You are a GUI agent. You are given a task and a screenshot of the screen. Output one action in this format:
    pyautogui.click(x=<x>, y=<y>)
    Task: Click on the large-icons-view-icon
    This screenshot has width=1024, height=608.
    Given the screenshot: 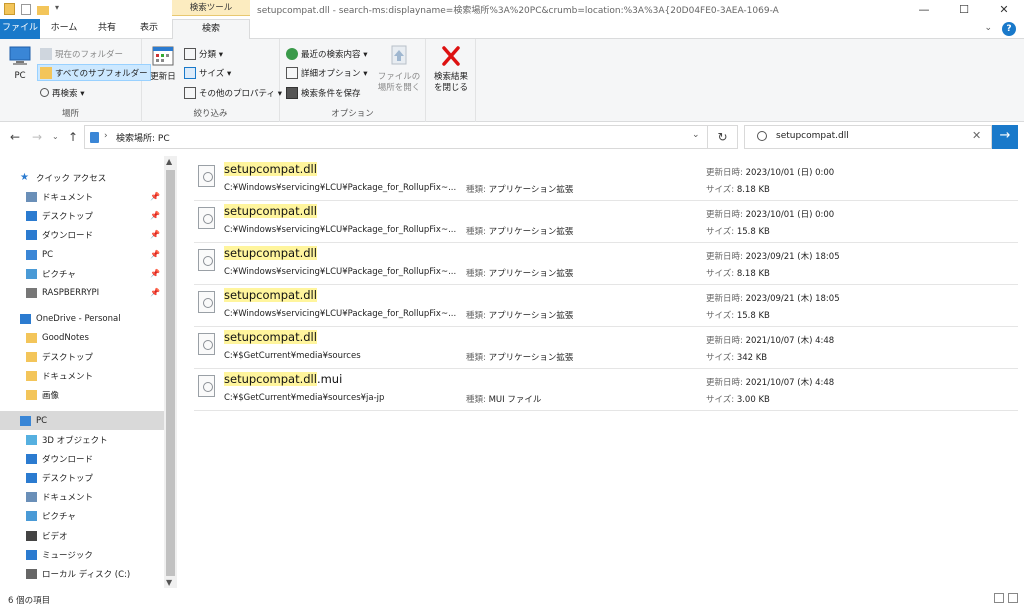 What is the action you would take?
    pyautogui.click(x=1013, y=598)
    